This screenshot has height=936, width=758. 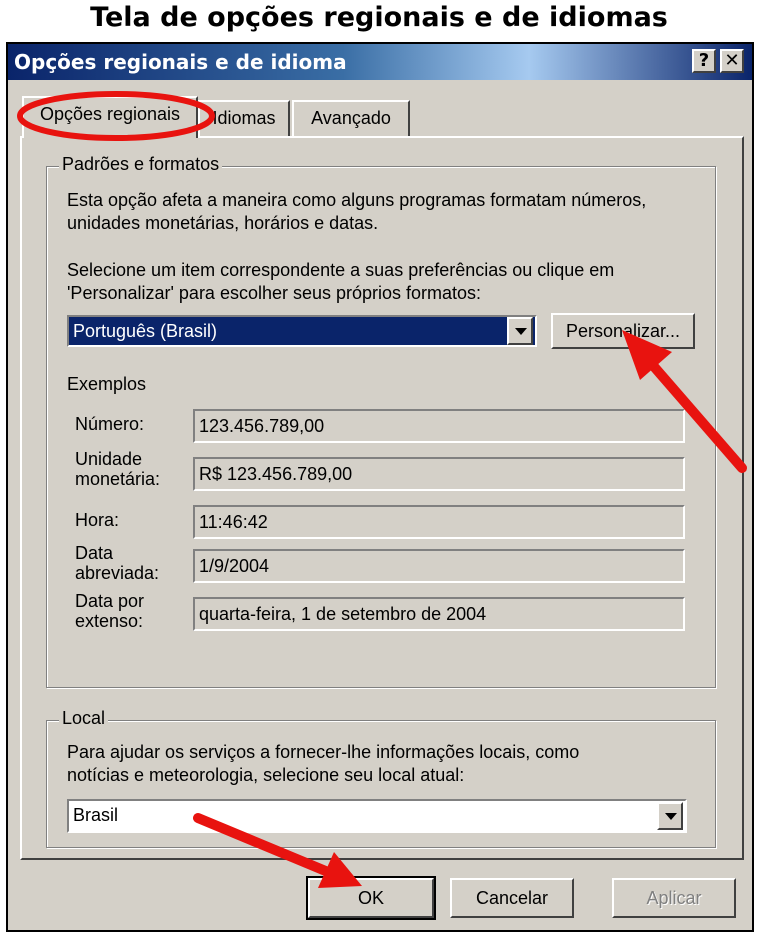 I want to click on locale-selected-value: Português (Brasil), so click(x=145, y=331).